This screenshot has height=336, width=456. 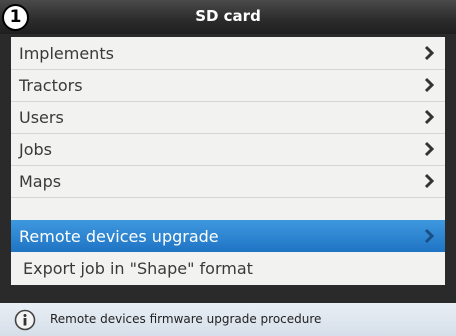 What do you see at coordinates (228, 236) in the screenshot?
I see `menu-item-remote-devices-upgrade: Remote devices upgrade` at bounding box center [228, 236].